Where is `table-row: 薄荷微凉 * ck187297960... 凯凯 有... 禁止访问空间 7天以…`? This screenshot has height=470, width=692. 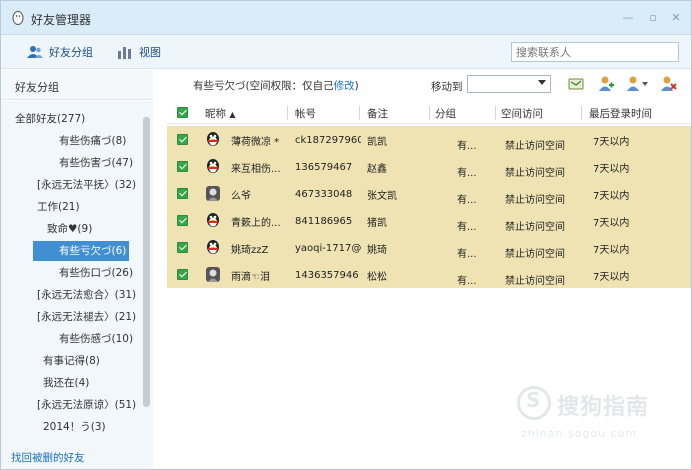 table-row: 薄荷微凉 * ck187297960... 凯凯 有... 禁止访问空间 7天以… is located at coordinates (429, 139).